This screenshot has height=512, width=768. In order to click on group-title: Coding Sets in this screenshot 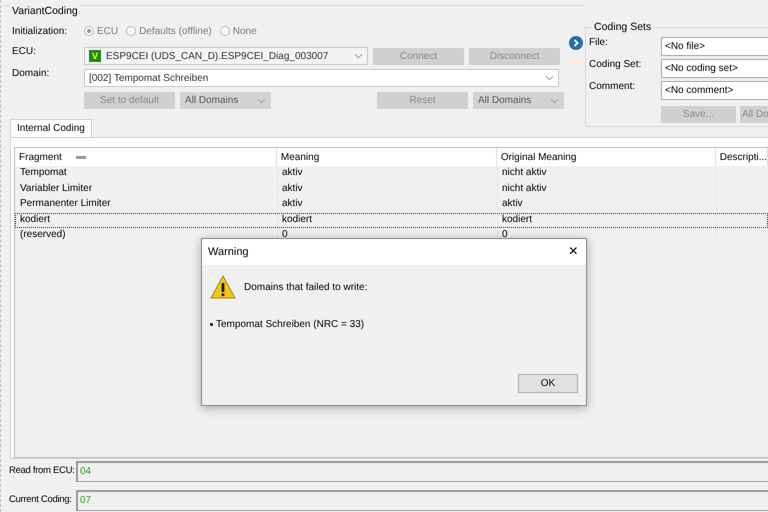, I will do `click(623, 27)`.